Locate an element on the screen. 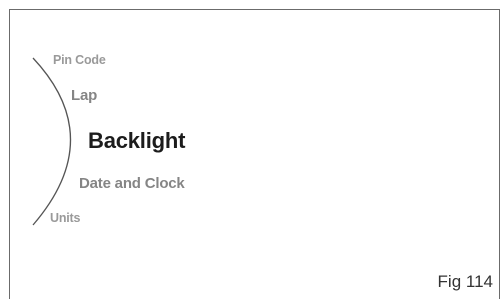 The image size is (503, 299). figure-caption: Fig 114 is located at coordinates (465, 281).